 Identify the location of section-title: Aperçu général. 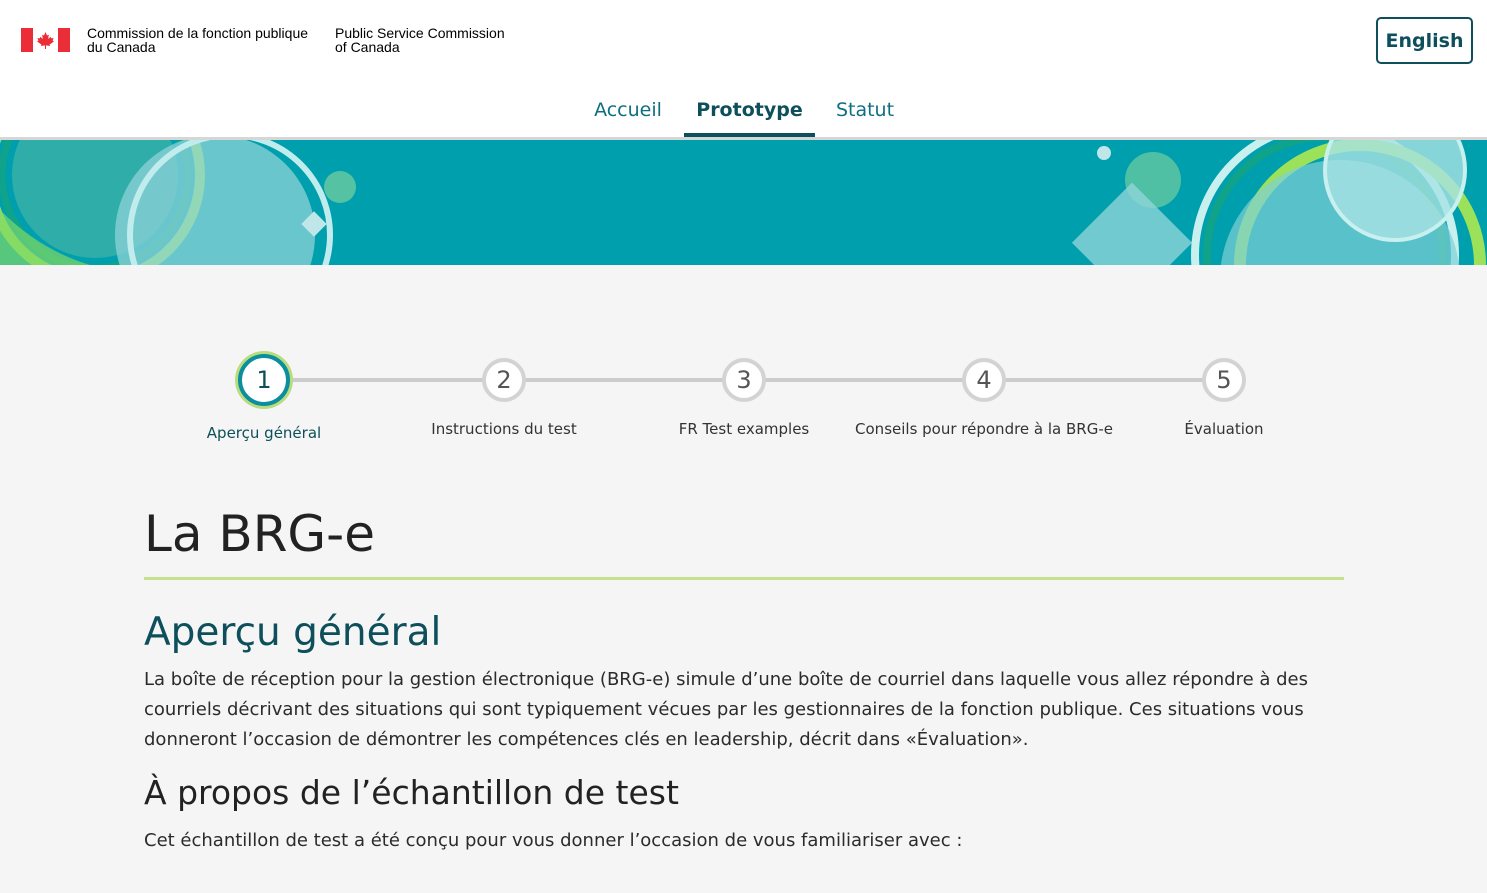
(293, 632).